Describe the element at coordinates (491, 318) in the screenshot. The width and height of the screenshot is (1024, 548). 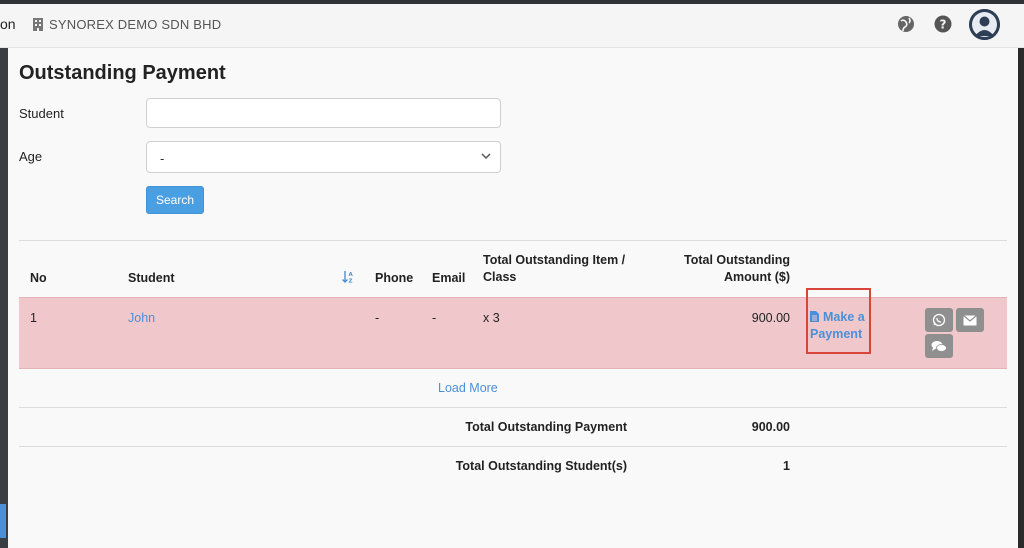
I see `row-items: x 3` at that location.